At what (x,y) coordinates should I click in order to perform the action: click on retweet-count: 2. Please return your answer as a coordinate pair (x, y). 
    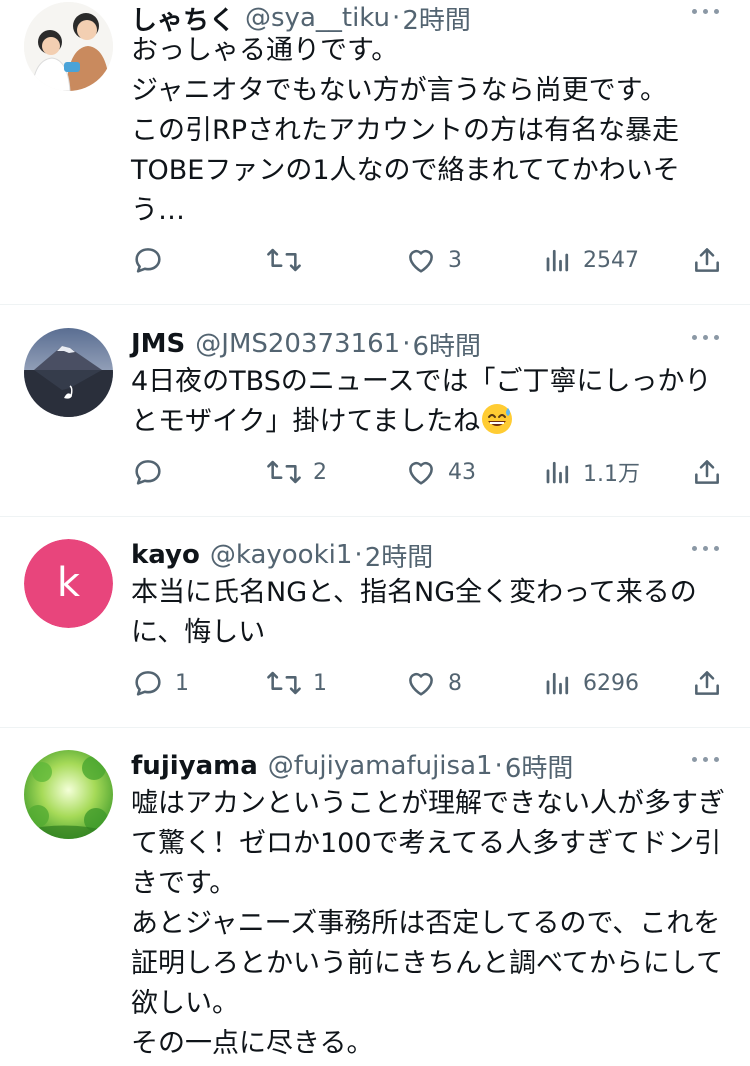
    Looking at the image, I should click on (320, 472).